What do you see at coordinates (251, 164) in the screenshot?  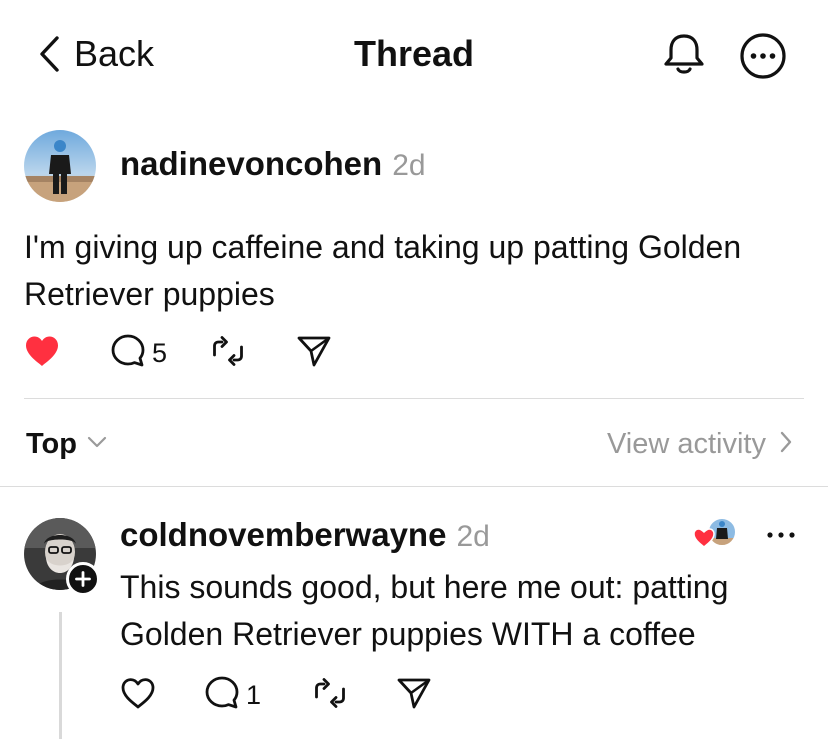 I see `post-username: nadinevoncohen` at bounding box center [251, 164].